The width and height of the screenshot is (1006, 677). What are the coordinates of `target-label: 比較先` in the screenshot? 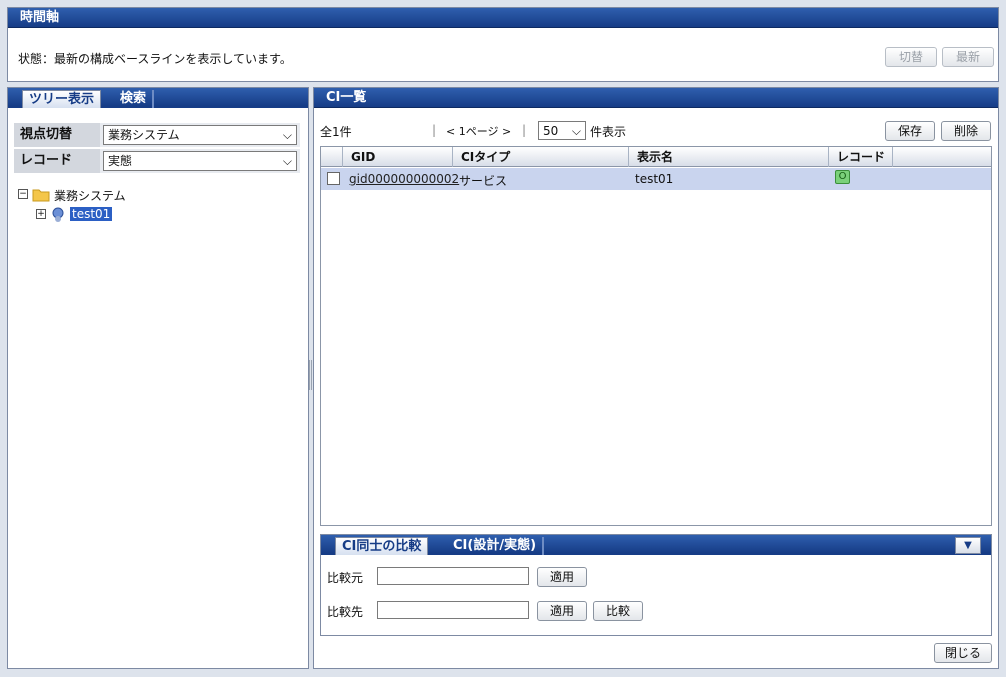 It's located at (345, 612).